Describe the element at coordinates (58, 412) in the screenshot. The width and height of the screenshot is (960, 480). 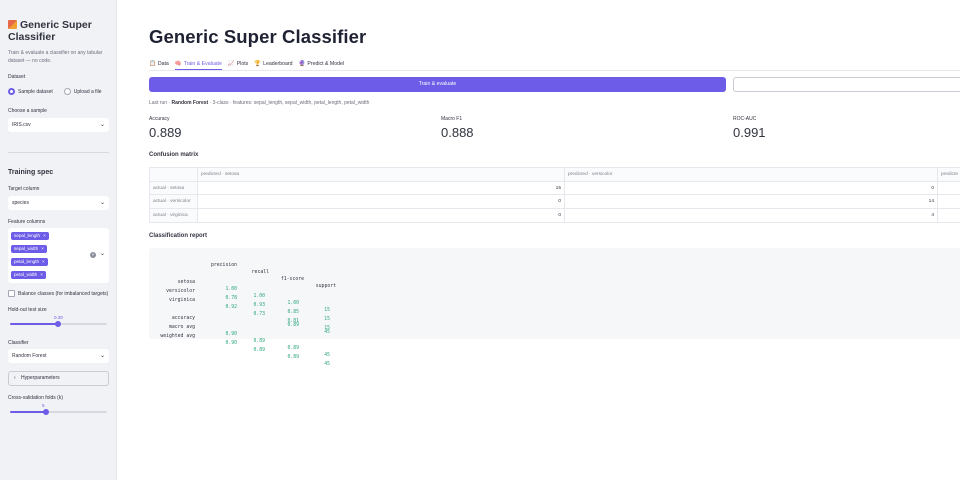
I see `cv-slider` at that location.